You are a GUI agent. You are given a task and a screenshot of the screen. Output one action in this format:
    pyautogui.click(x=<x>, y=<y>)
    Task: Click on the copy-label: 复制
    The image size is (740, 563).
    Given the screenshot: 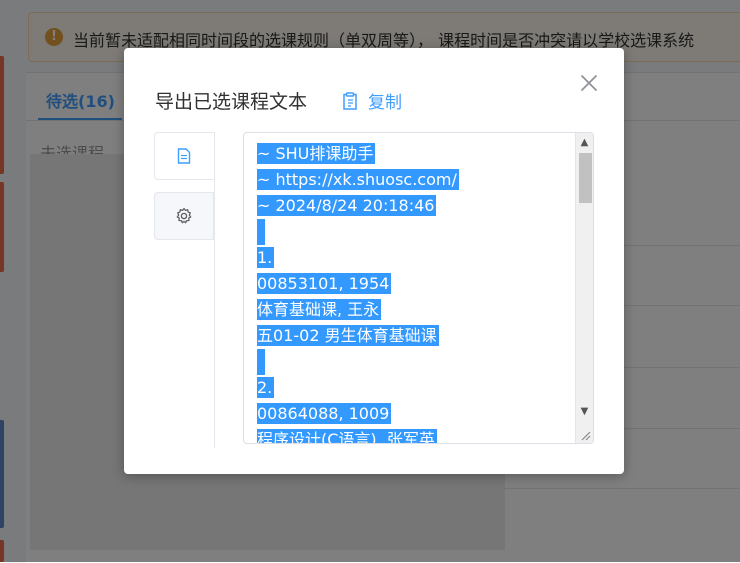 What is the action you would take?
    pyautogui.click(x=385, y=103)
    